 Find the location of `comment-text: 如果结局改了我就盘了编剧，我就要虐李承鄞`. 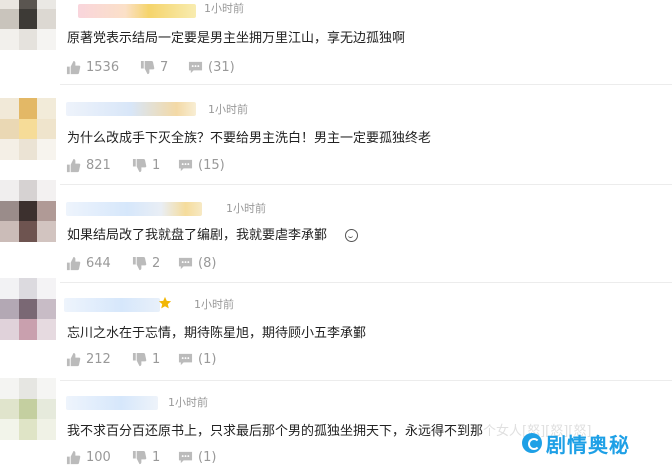

comment-text: 如果结局改了我就盘了编剧，我就要虐李承鄞 is located at coordinates (213, 233).